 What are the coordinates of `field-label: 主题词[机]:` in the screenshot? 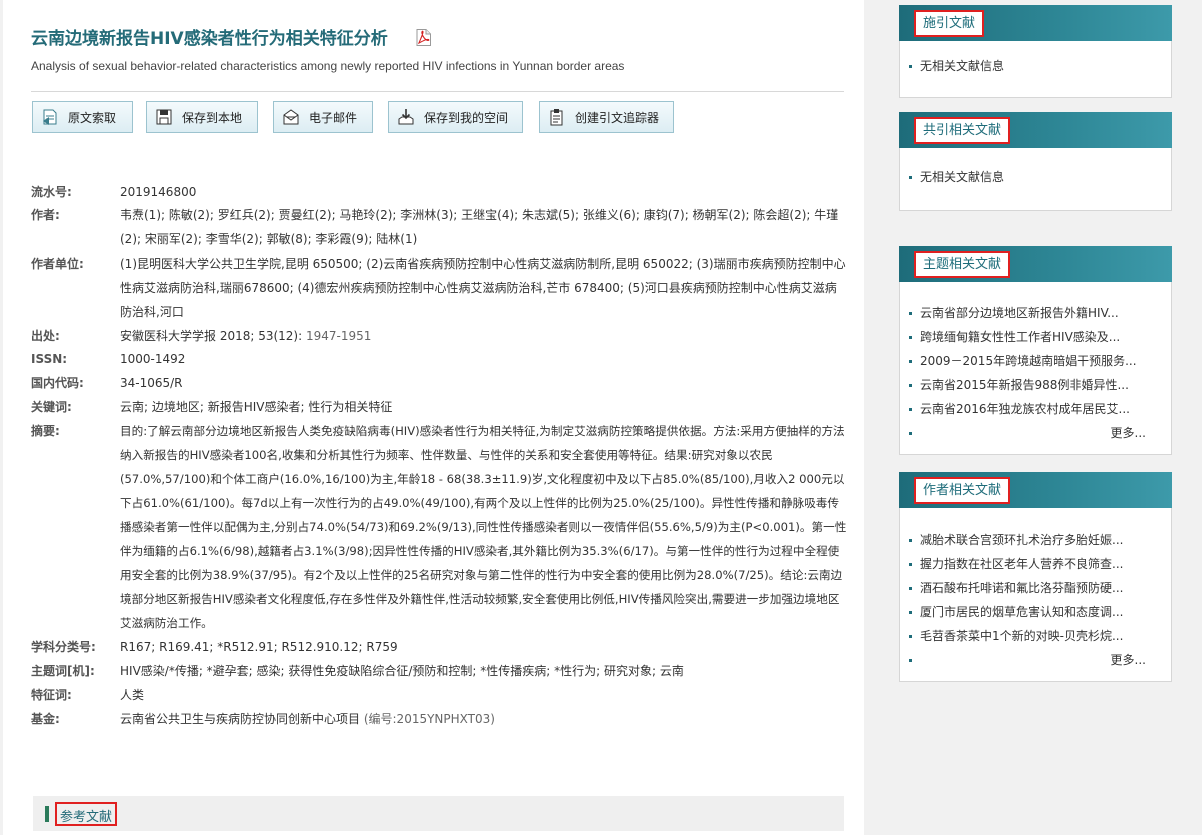 It's located at (63, 671).